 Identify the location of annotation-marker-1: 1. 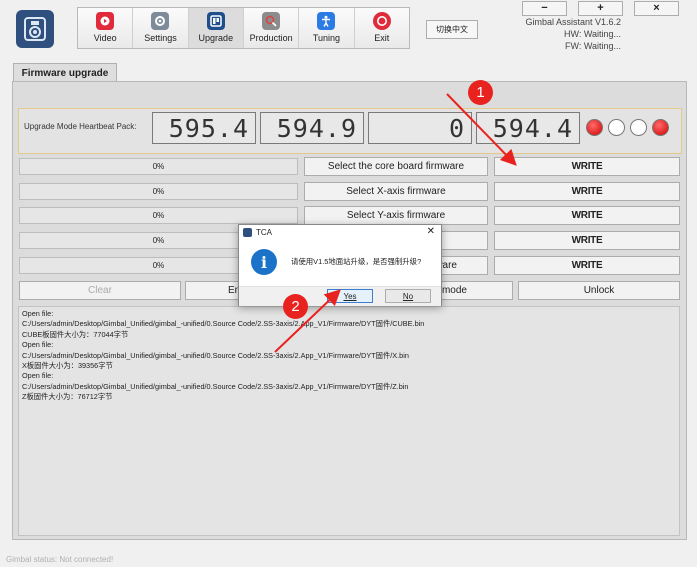
(480, 92).